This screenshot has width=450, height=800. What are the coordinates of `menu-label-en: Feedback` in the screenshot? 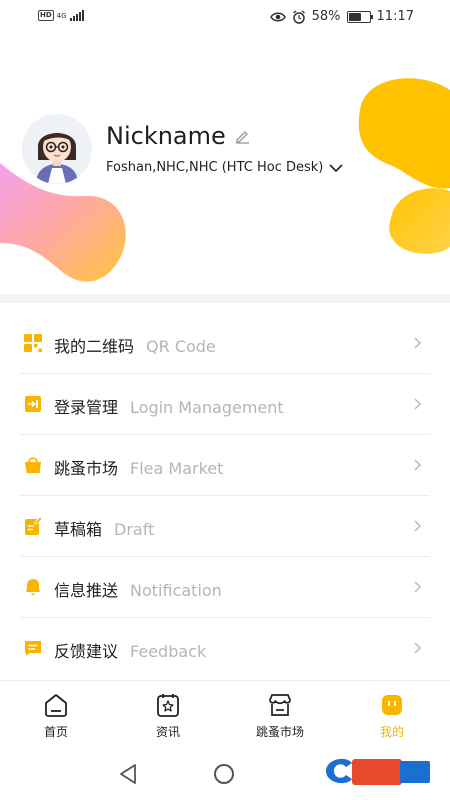 It's located at (168, 651).